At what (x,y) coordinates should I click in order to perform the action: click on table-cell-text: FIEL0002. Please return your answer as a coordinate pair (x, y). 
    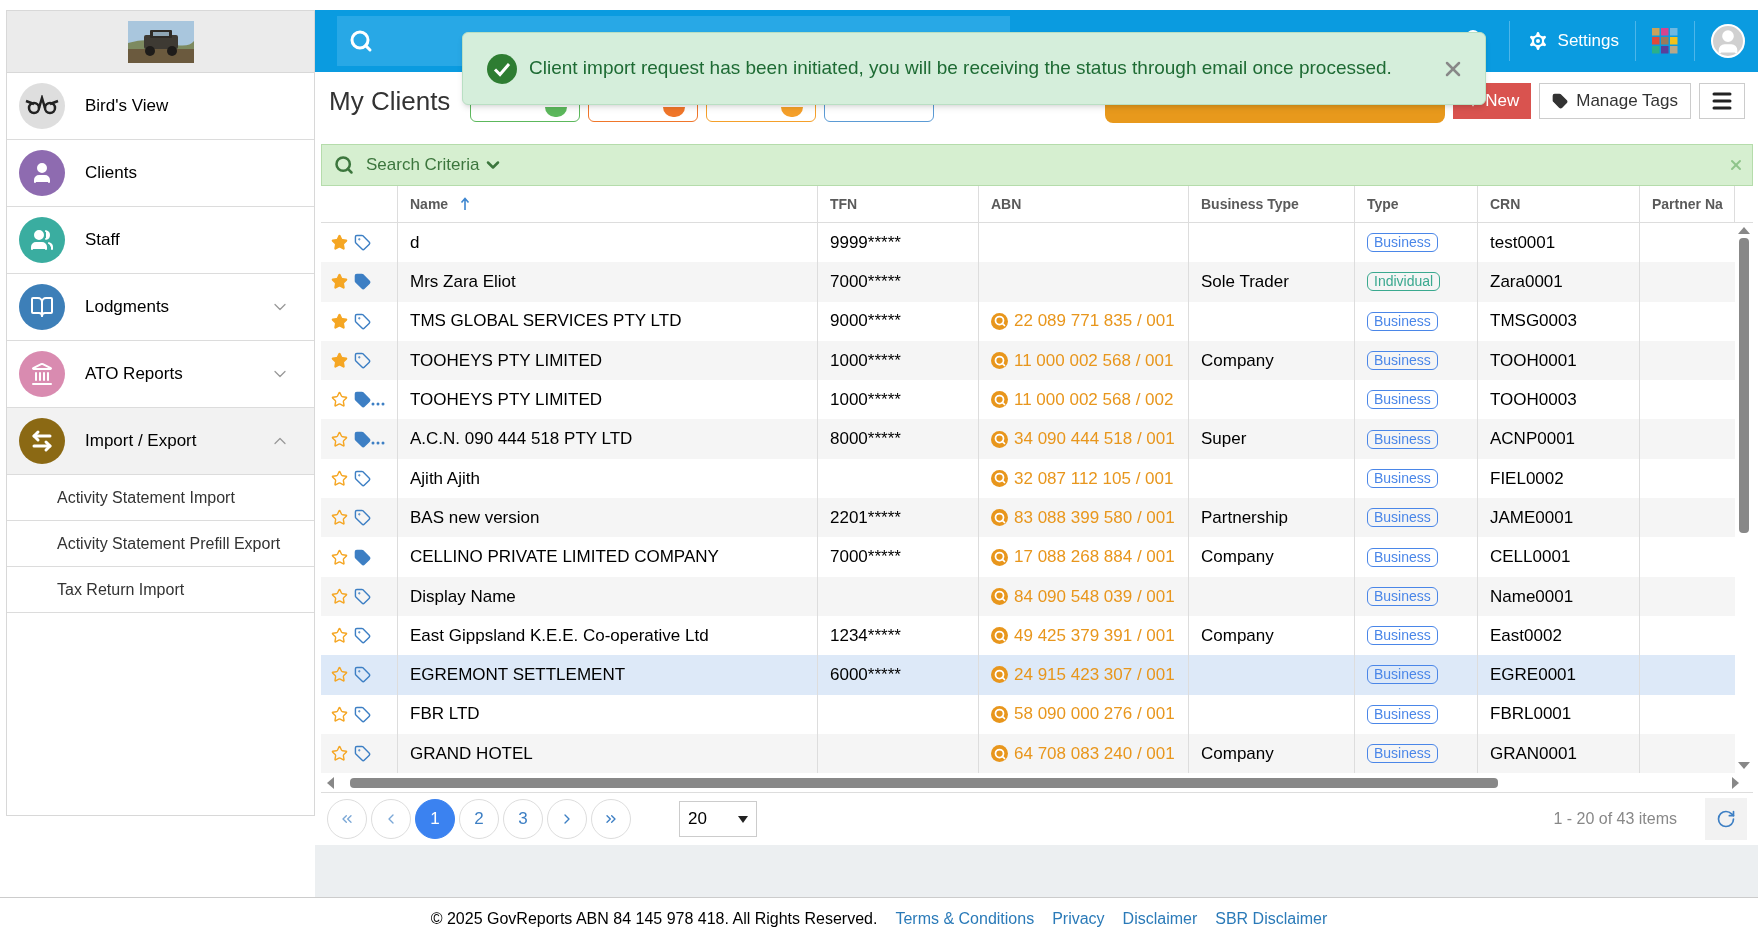
    Looking at the image, I should click on (1527, 478).